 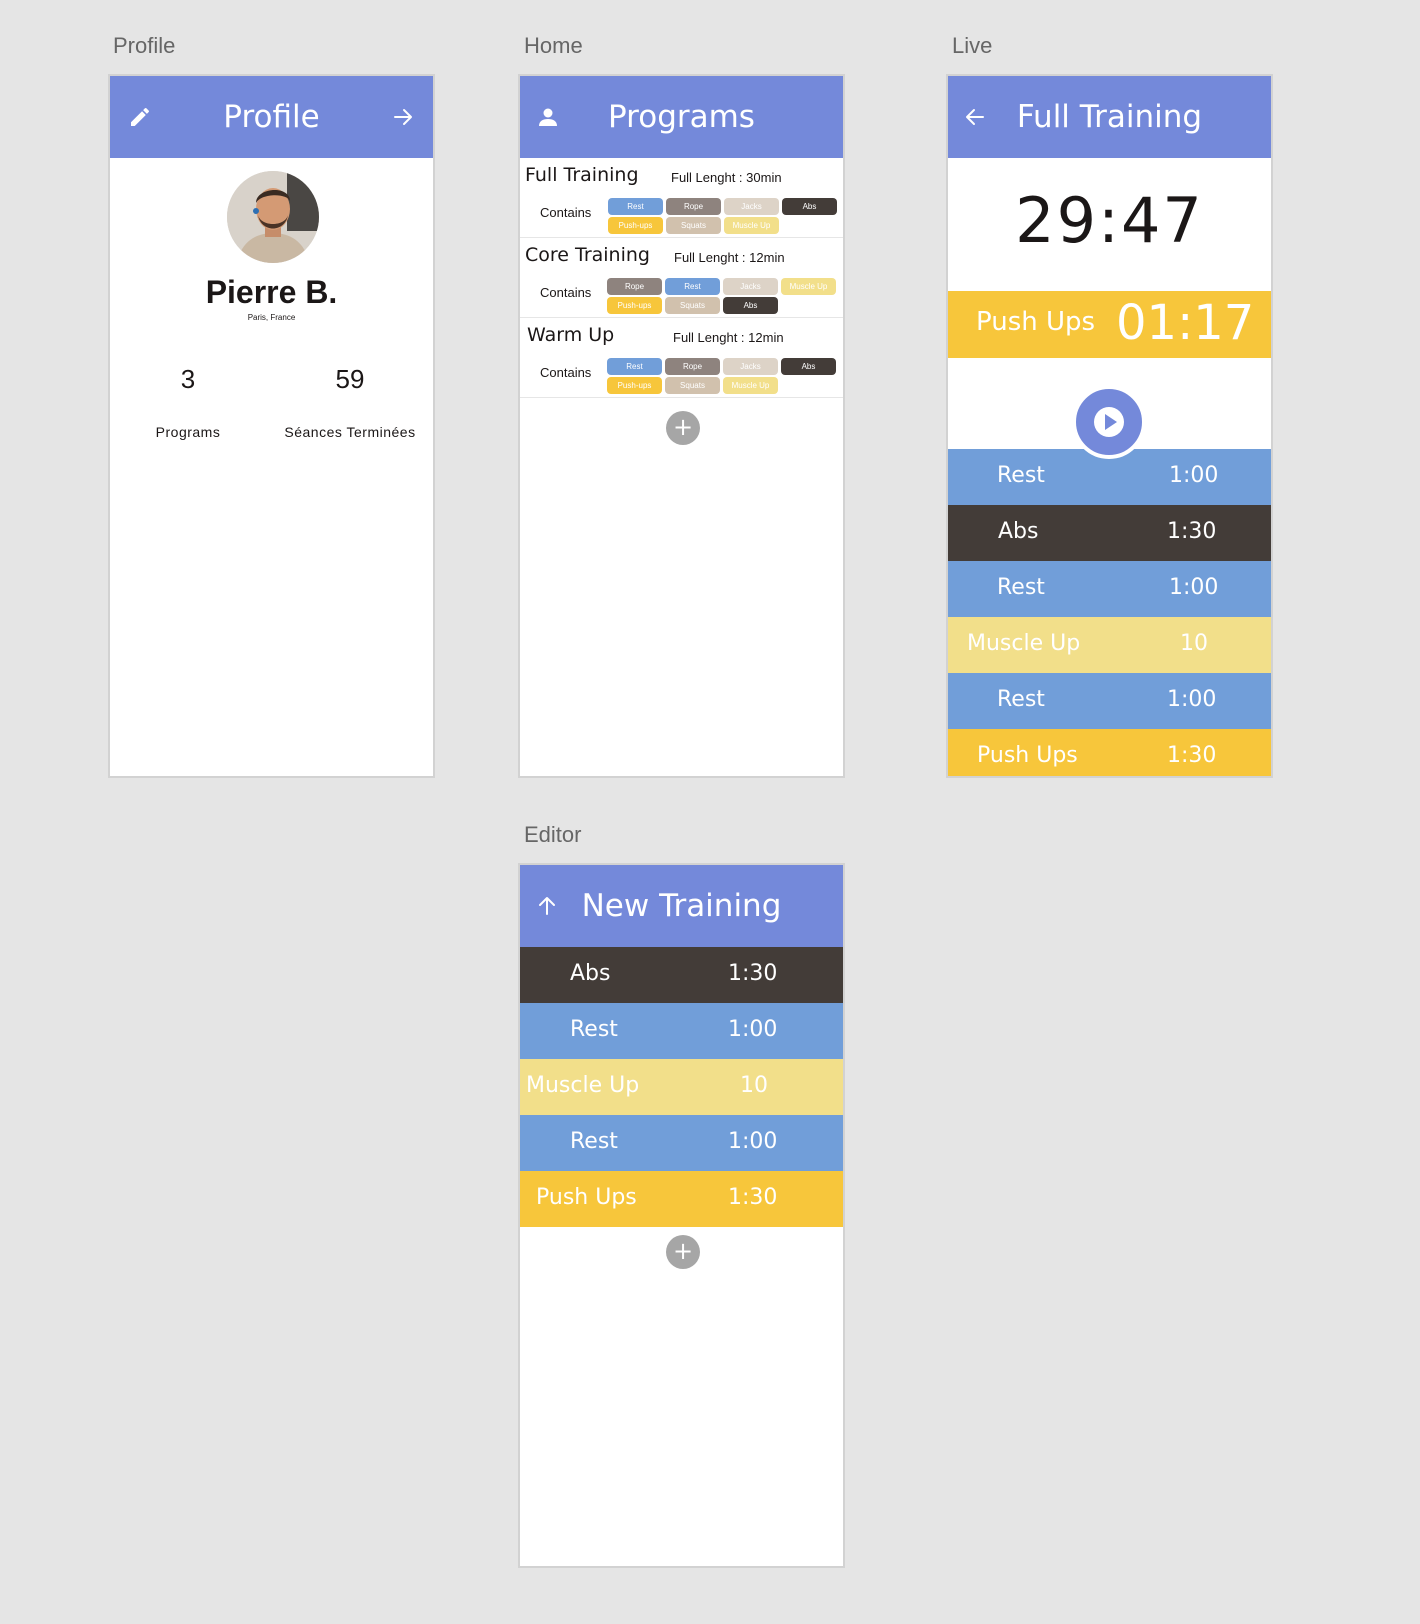 What do you see at coordinates (1109, 752) in the screenshot?
I see `queue-row-push-ups: Push Ups 1:30` at bounding box center [1109, 752].